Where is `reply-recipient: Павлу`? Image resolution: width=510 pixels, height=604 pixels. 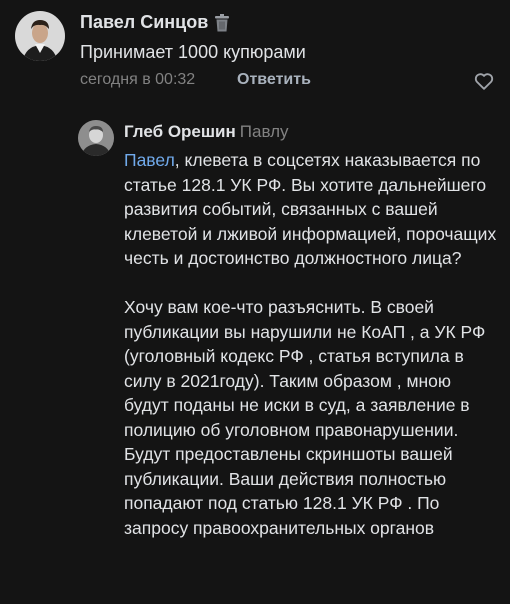 reply-recipient: Павлу is located at coordinates (264, 131).